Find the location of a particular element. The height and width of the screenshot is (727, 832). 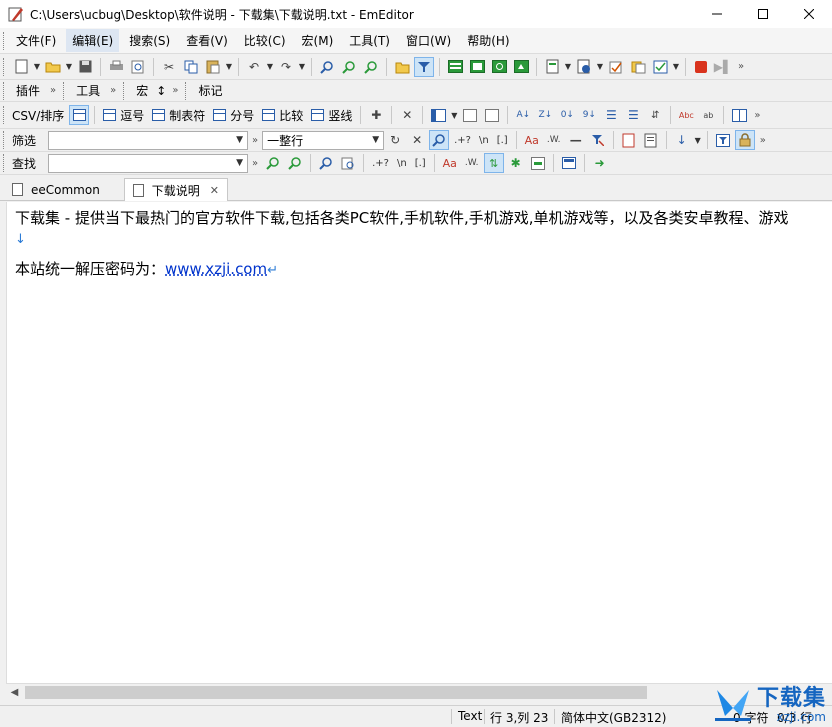

regex-toggle: .+? is located at coordinates (462, 140).